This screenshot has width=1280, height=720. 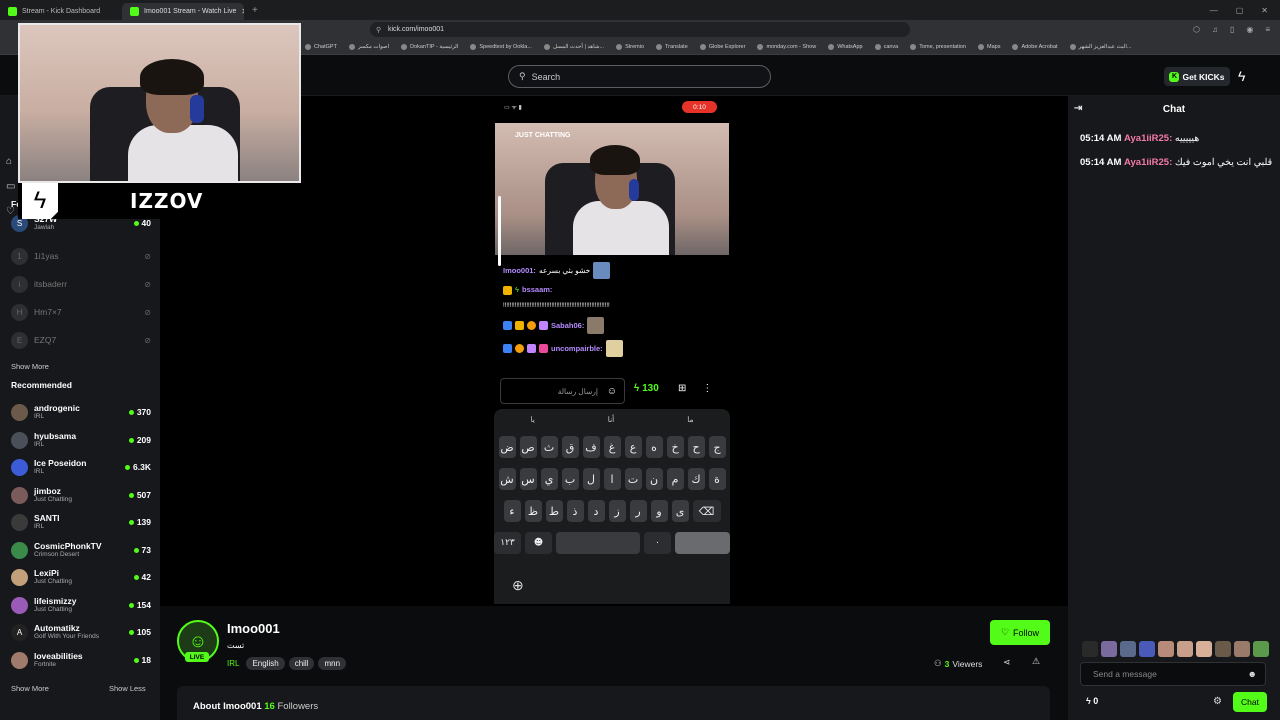 What do you see at coordinates (575, 511) in the screenshot?
I see `keyboard-key: ذ` at bounding box center [575, 511].